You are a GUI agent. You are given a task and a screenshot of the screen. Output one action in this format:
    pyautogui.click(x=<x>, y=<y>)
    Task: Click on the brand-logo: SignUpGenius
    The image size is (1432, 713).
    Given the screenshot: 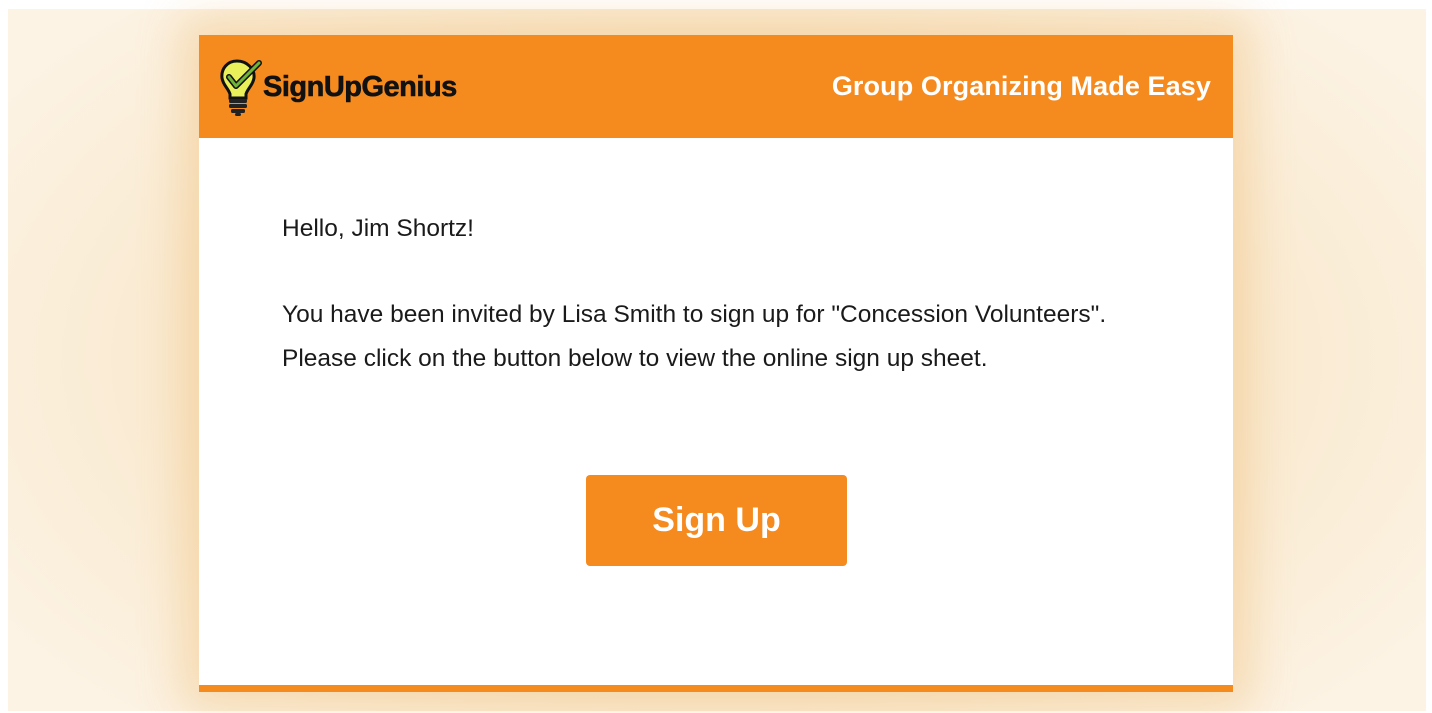 What is the action you would take?
    pyautogui.click(x=338, y=87)
    